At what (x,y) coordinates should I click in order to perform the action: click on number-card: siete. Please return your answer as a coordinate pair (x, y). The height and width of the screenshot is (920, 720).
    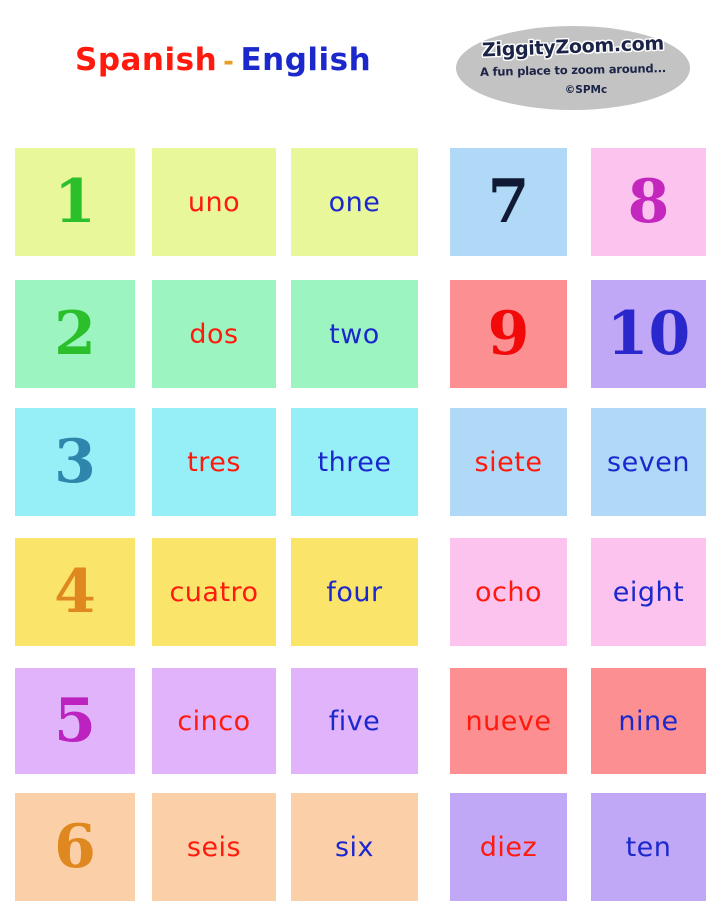
    Looking at the image, I should click on (508, 462).